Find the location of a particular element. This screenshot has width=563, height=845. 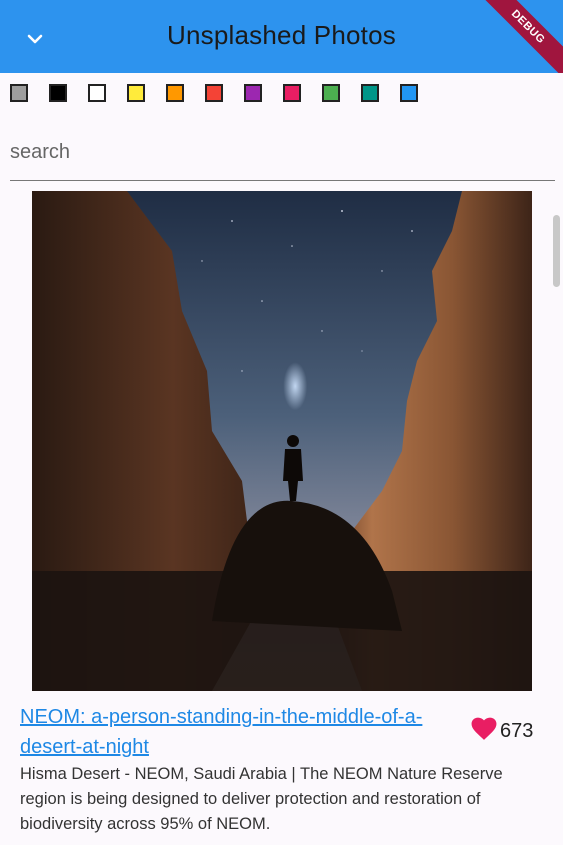

color-swatch-teal is located at coordinates (370, 93).